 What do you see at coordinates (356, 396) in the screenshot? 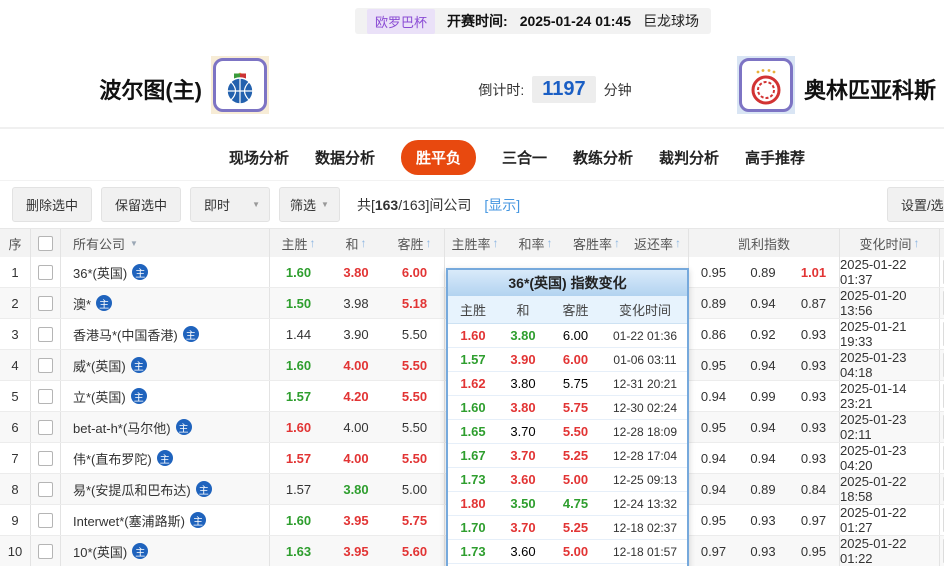
I see `draw-odds: 4.20` at bounding box center [356, 396].